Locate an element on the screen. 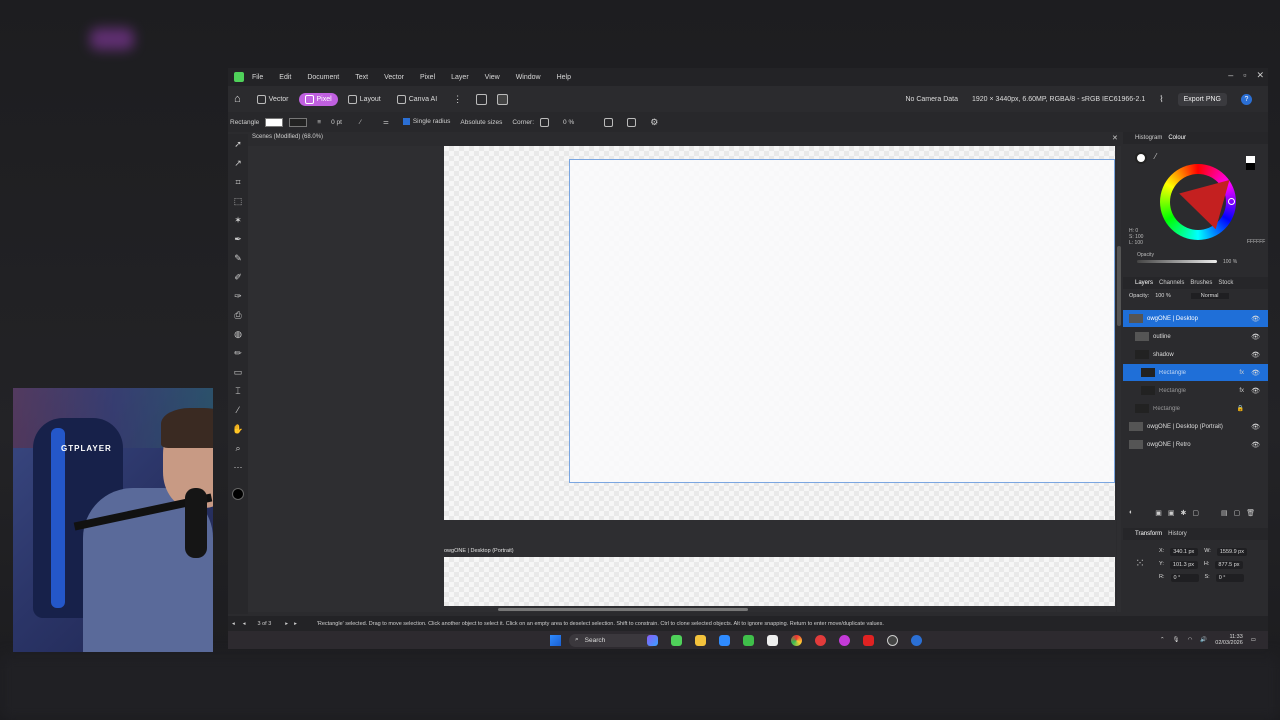  x-field: 340.1 px is located at coordinates (1184, 552).